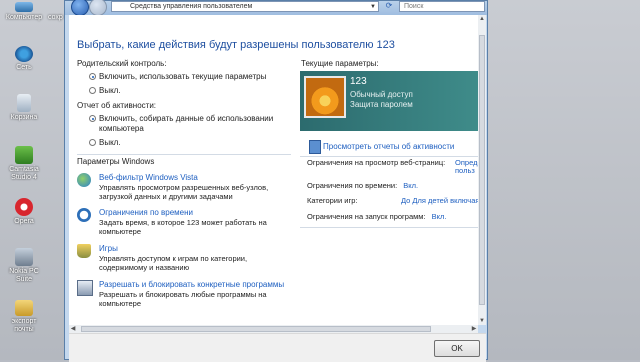 This screenshot has height=362, width=640. I want to click on windows-params-label: Параметры Windows, so click(116, 161).